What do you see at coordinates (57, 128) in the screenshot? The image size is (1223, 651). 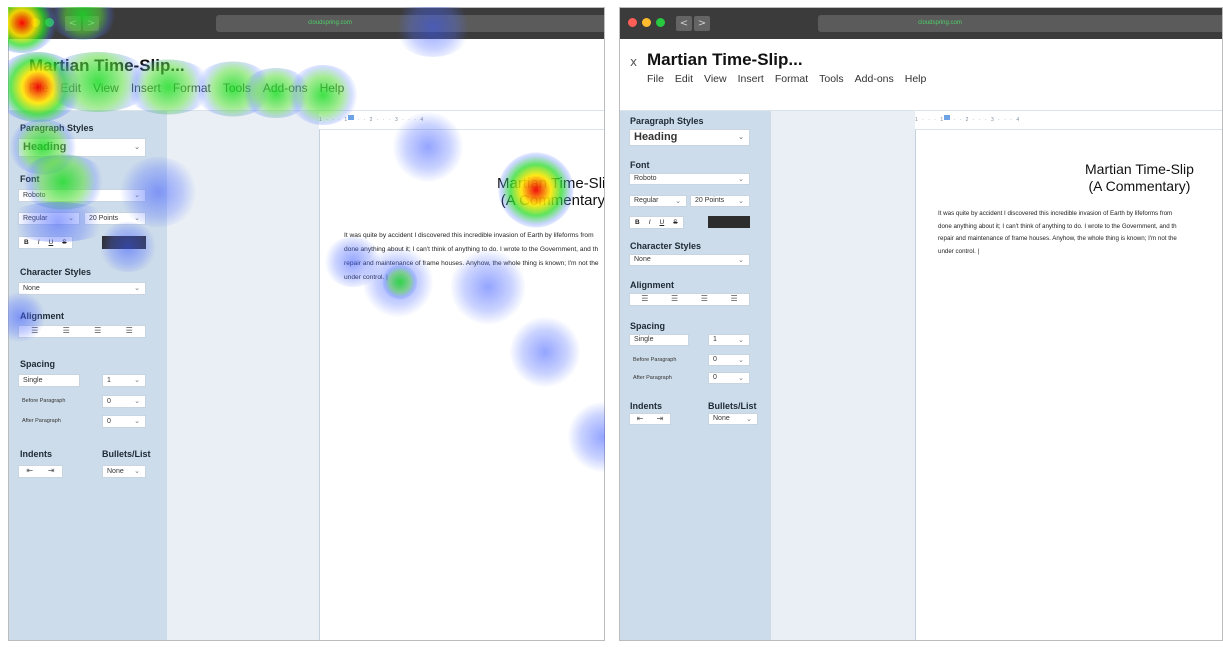 I see `paragraph-styles-label: Paragraph Styles` at bounding box center [57, 128].